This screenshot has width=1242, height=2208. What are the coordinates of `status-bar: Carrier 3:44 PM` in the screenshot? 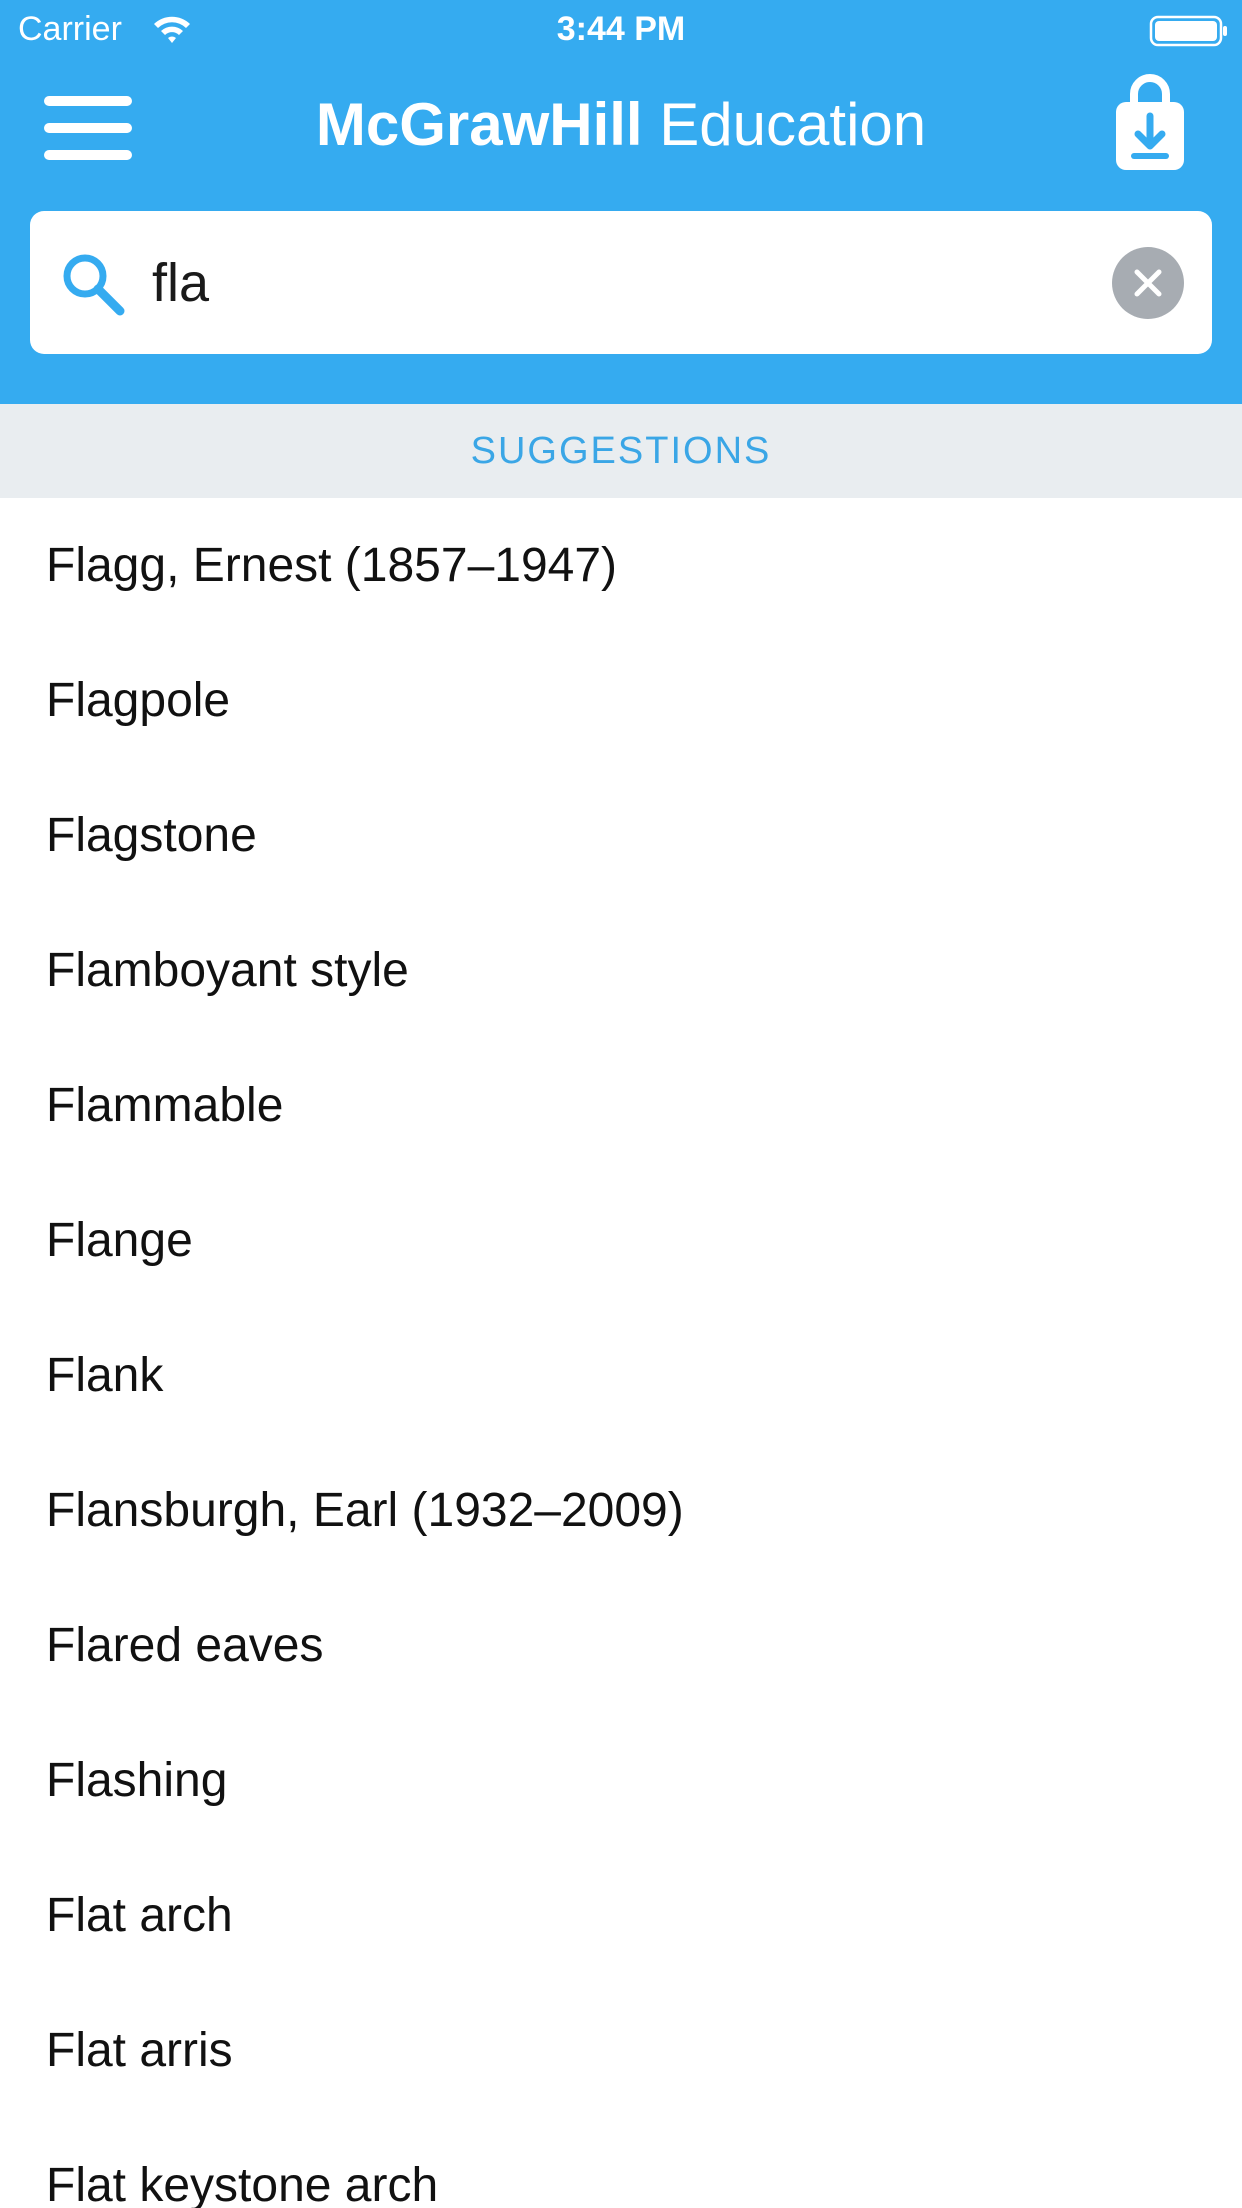 It's located at (621, 31).